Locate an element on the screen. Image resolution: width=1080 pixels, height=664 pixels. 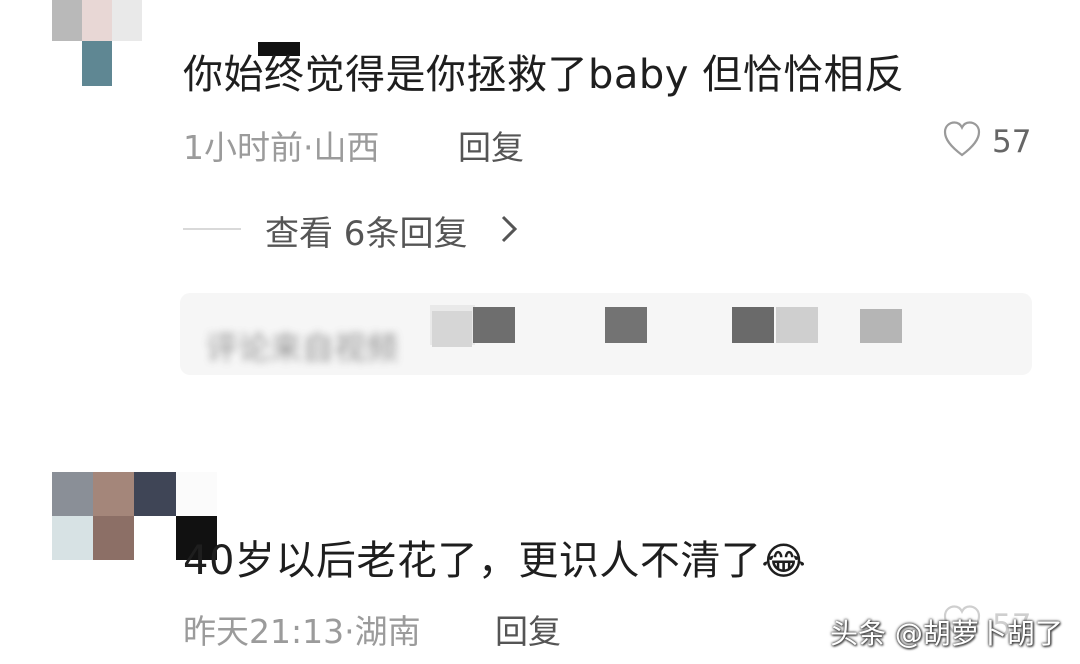
divider is located at coordinates (212, 229).